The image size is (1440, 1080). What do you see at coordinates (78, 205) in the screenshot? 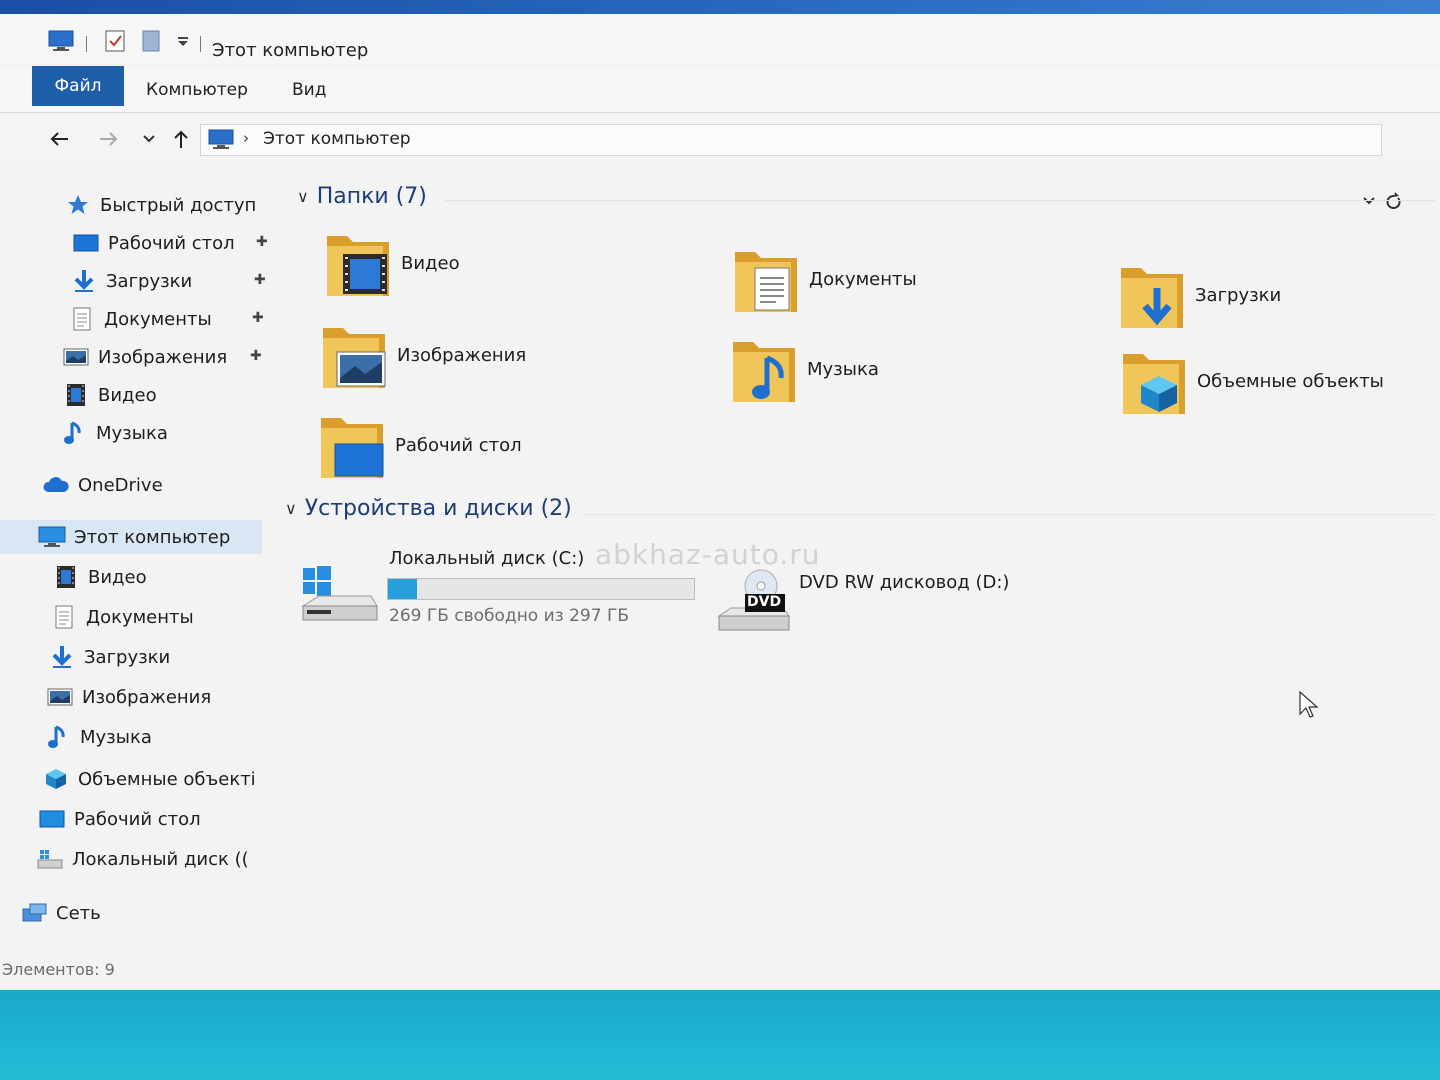
I see `star-icon` at bounding box center [78, 205].